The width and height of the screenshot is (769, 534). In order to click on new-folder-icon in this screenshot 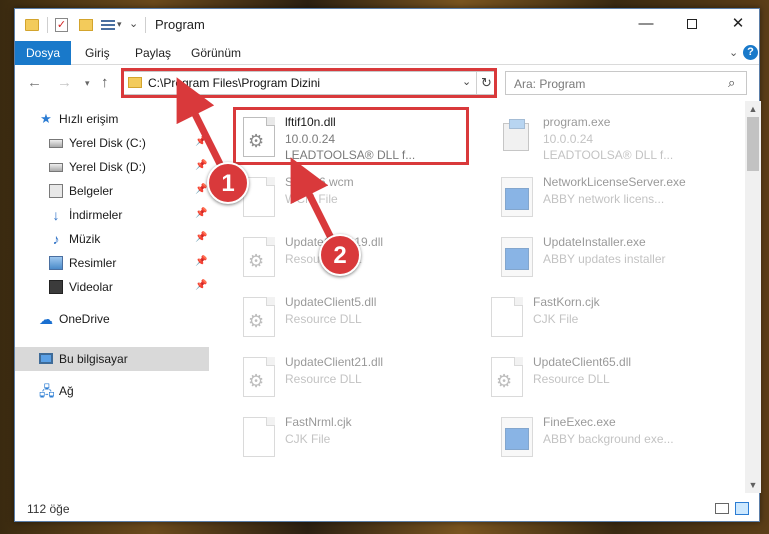, I will do `click(86, 25)`.